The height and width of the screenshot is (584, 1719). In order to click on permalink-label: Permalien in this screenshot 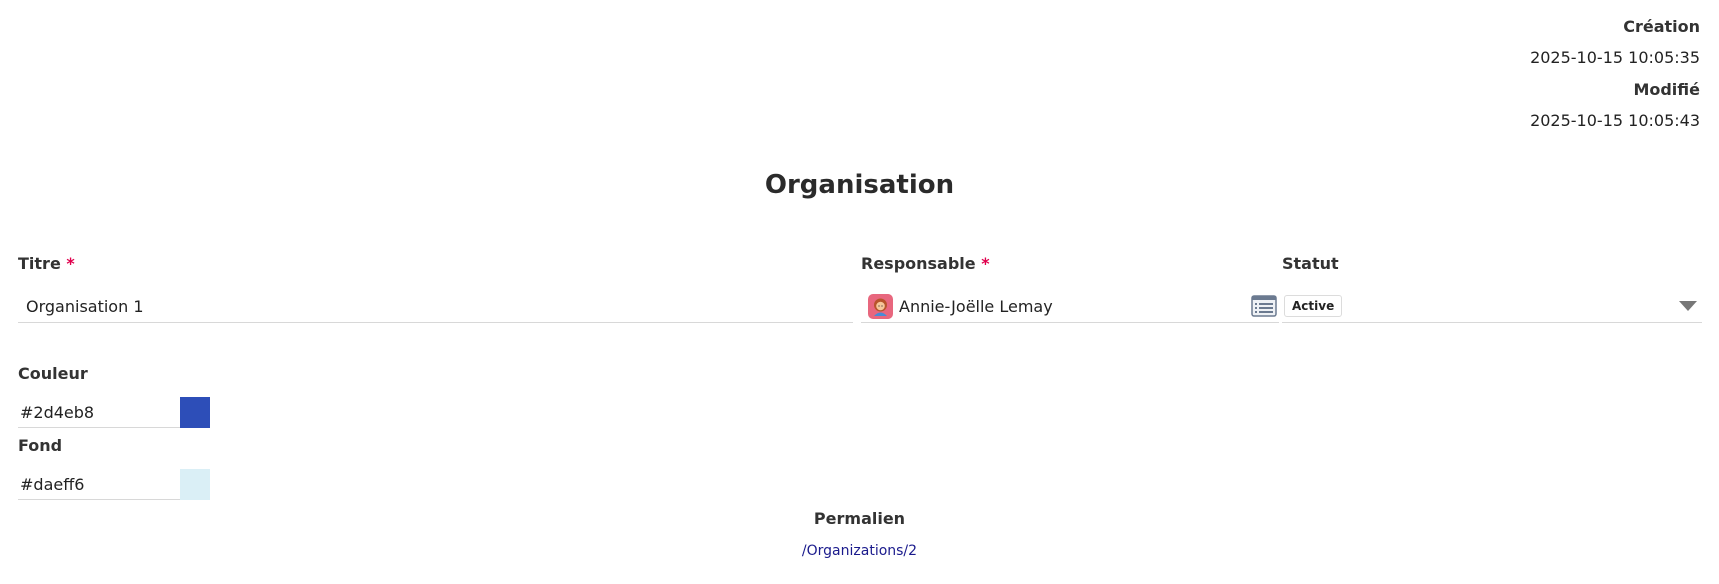, I will do `click(859, 518)`.